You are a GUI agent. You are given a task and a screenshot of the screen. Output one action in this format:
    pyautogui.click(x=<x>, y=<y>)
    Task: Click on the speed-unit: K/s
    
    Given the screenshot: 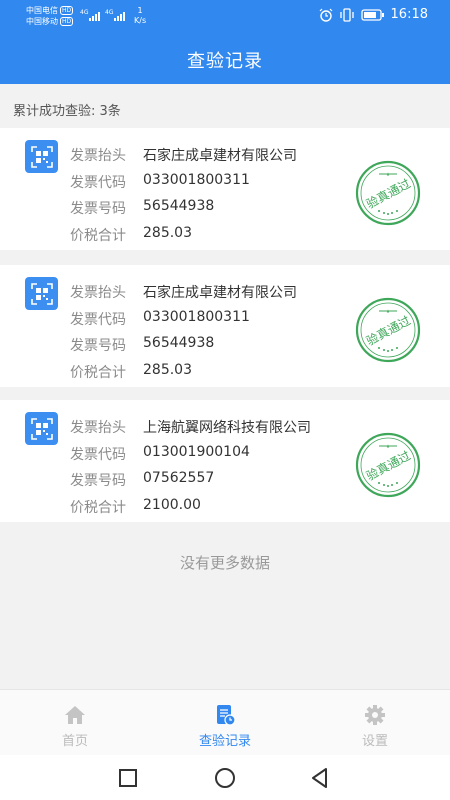 What is the action you would take?
    pyautogui.click(x=140, y=20)
    